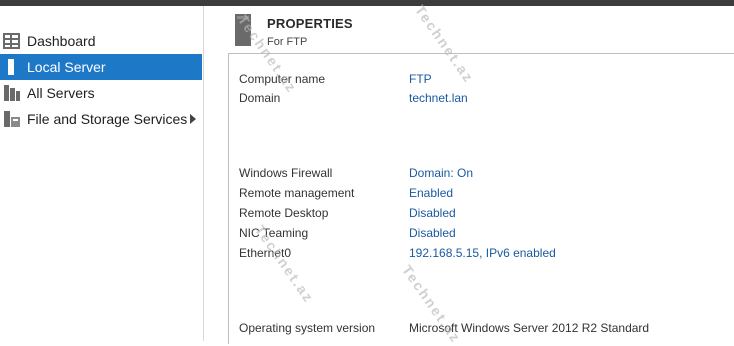  I want to click on property-row: Ethernet0 192.168.5.15, IPv6 enabled, so click(484, 253).